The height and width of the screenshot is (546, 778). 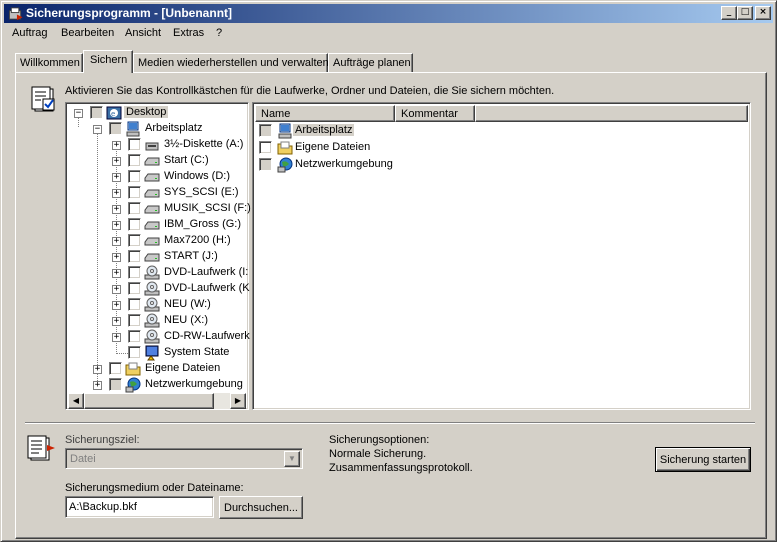 What do you see at coordinates (231, 63) in the screenshot?
I see `tab-medien-wiederherstellen: Medien wiederherstellen und verwalten` at bounding box center [231, 63].